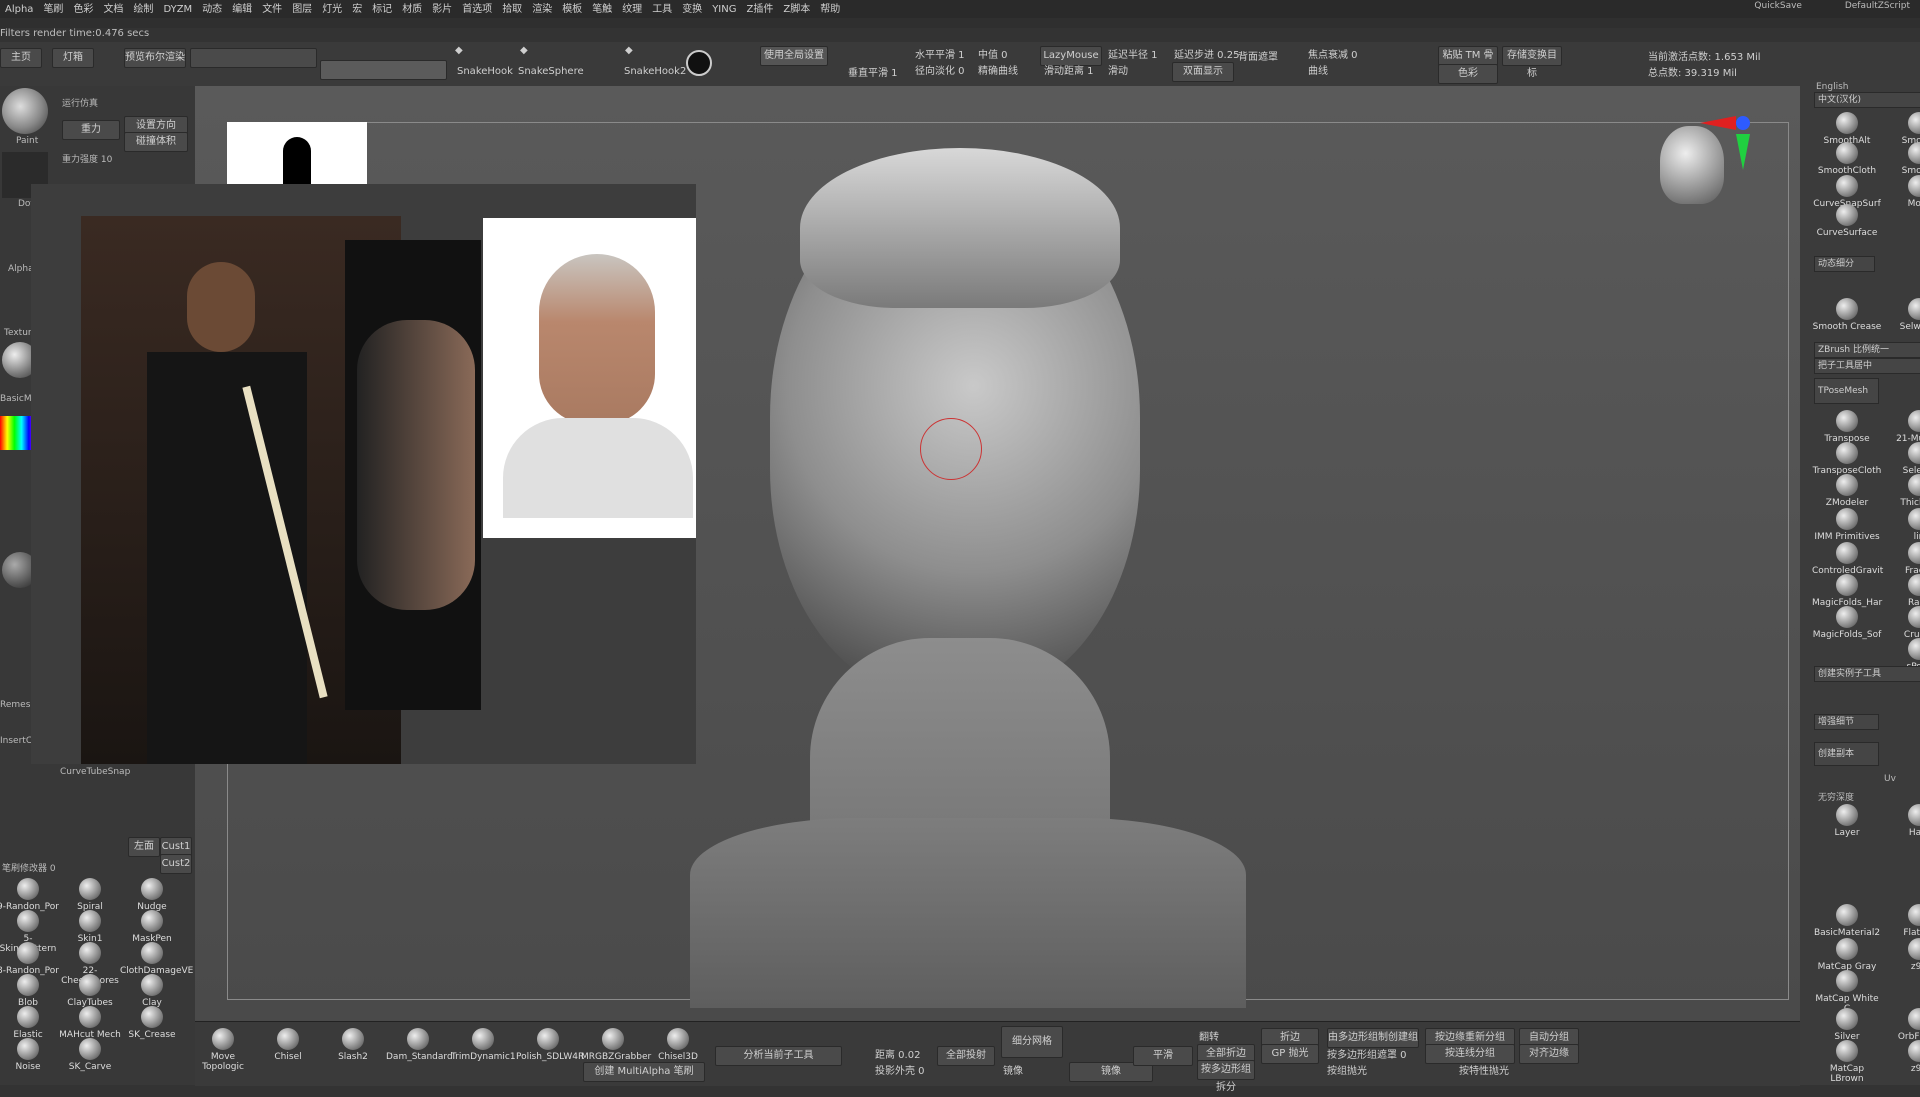 Image resolution: width=1920 pixels, height=1097 pixels. What do you see at coordinates (152, 927) in the screenshot?
I see `left-brush-item: MaskPen` at bounding box center [152, 927].